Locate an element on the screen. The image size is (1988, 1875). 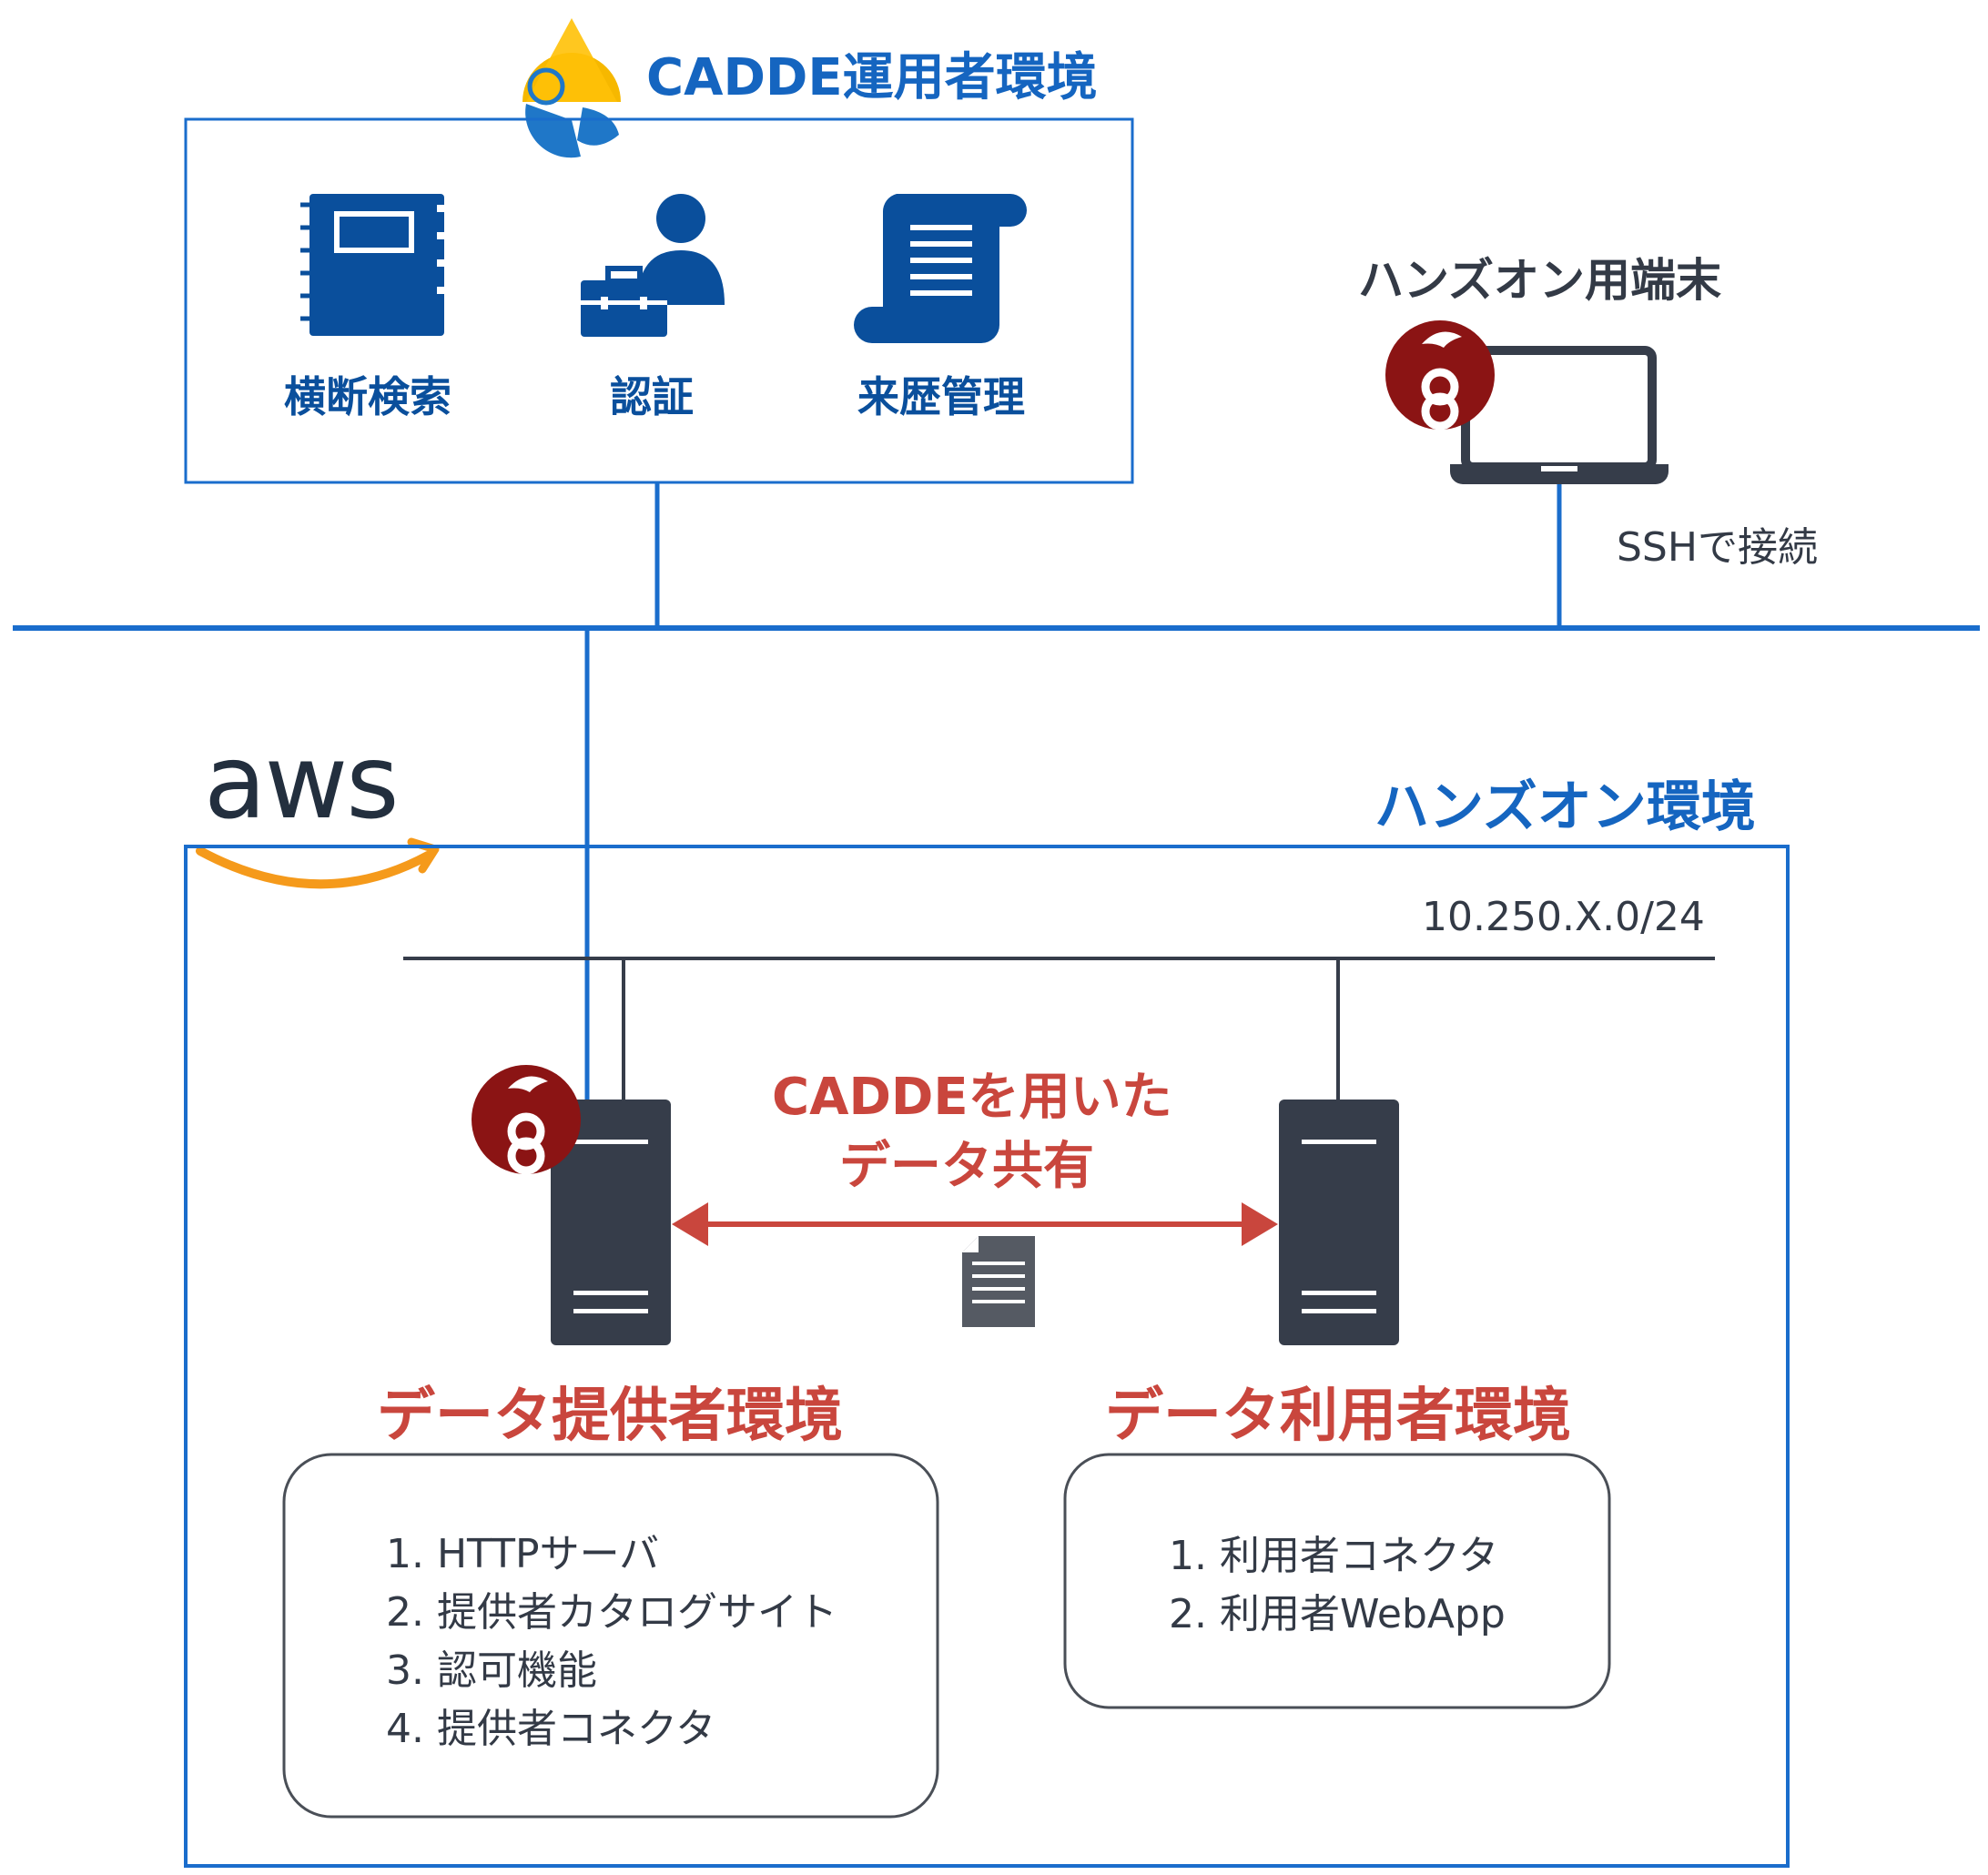
aws-logo-text: aws is located at coordinates (302, 783).